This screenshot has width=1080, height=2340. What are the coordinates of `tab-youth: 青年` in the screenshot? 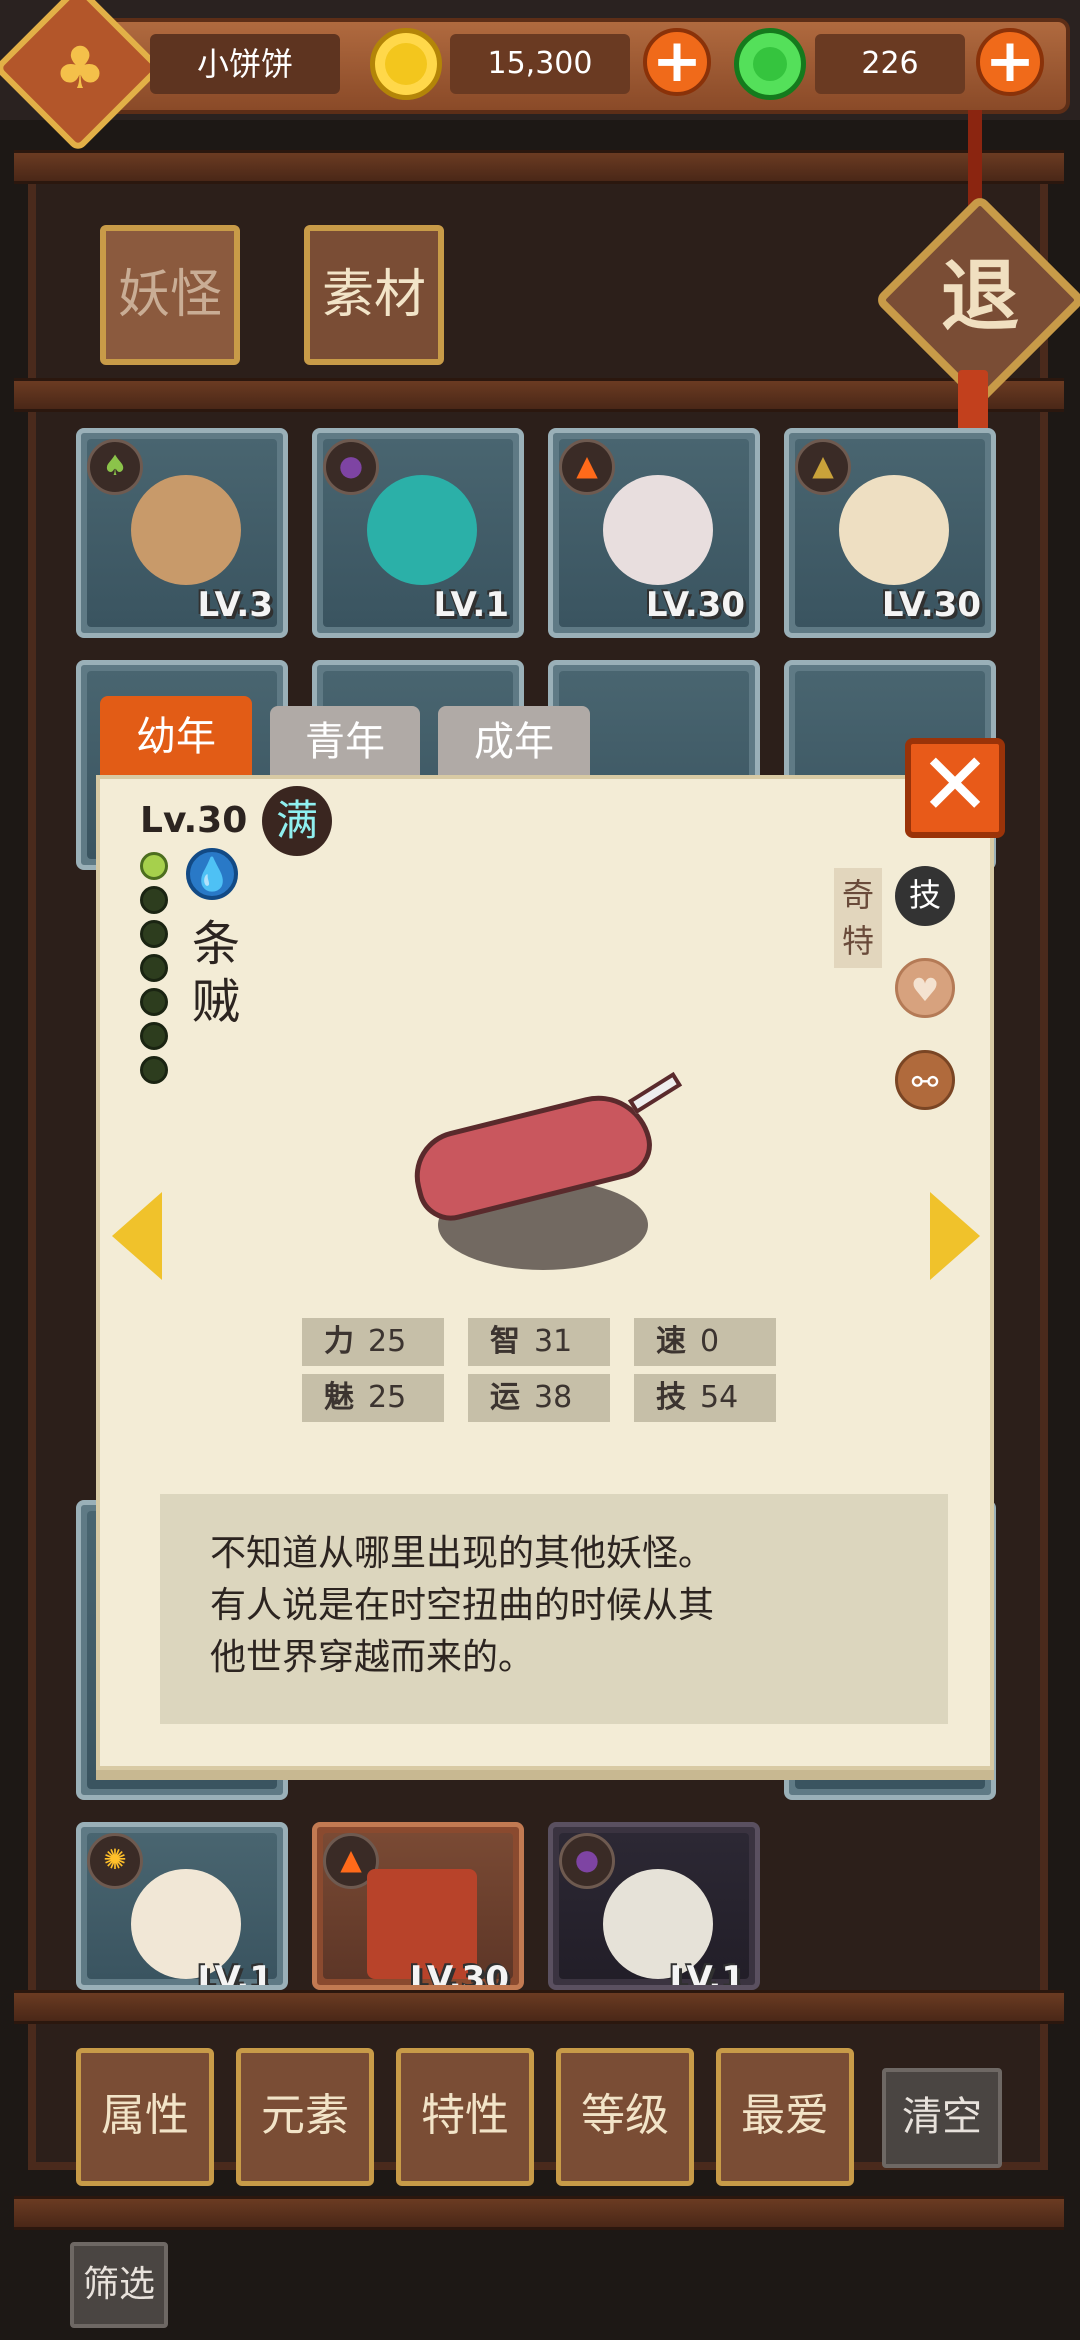 It's located at (345, 742).